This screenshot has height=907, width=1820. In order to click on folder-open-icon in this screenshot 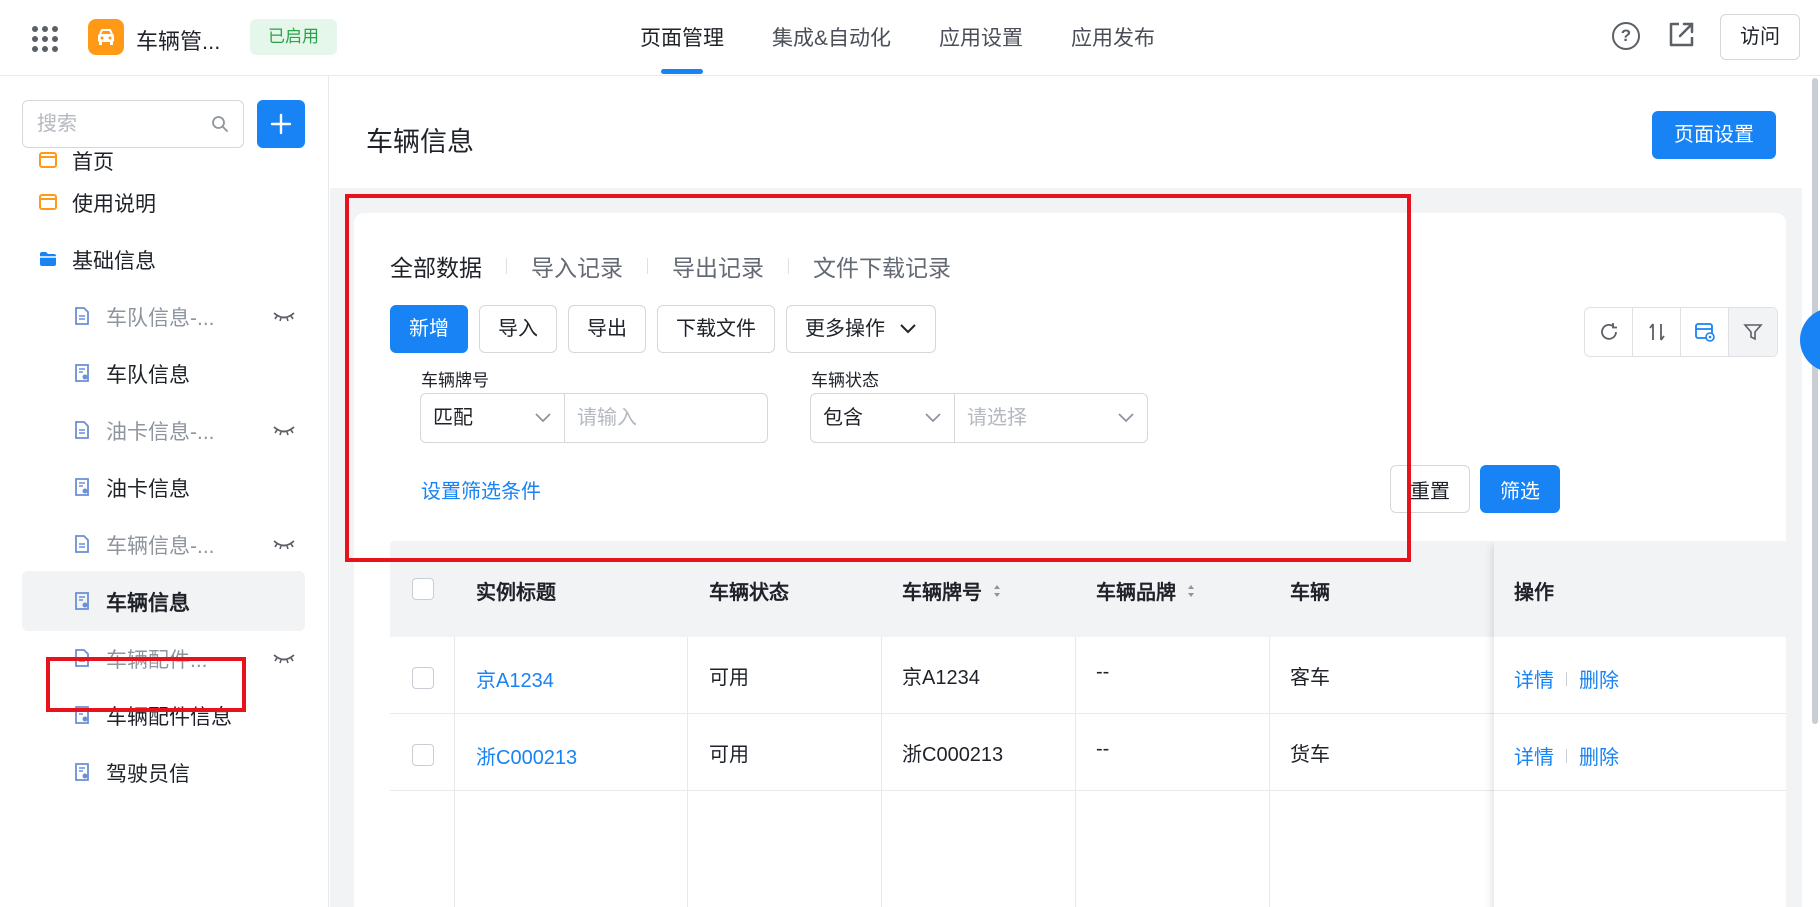, I will do `click(48, 259)`.